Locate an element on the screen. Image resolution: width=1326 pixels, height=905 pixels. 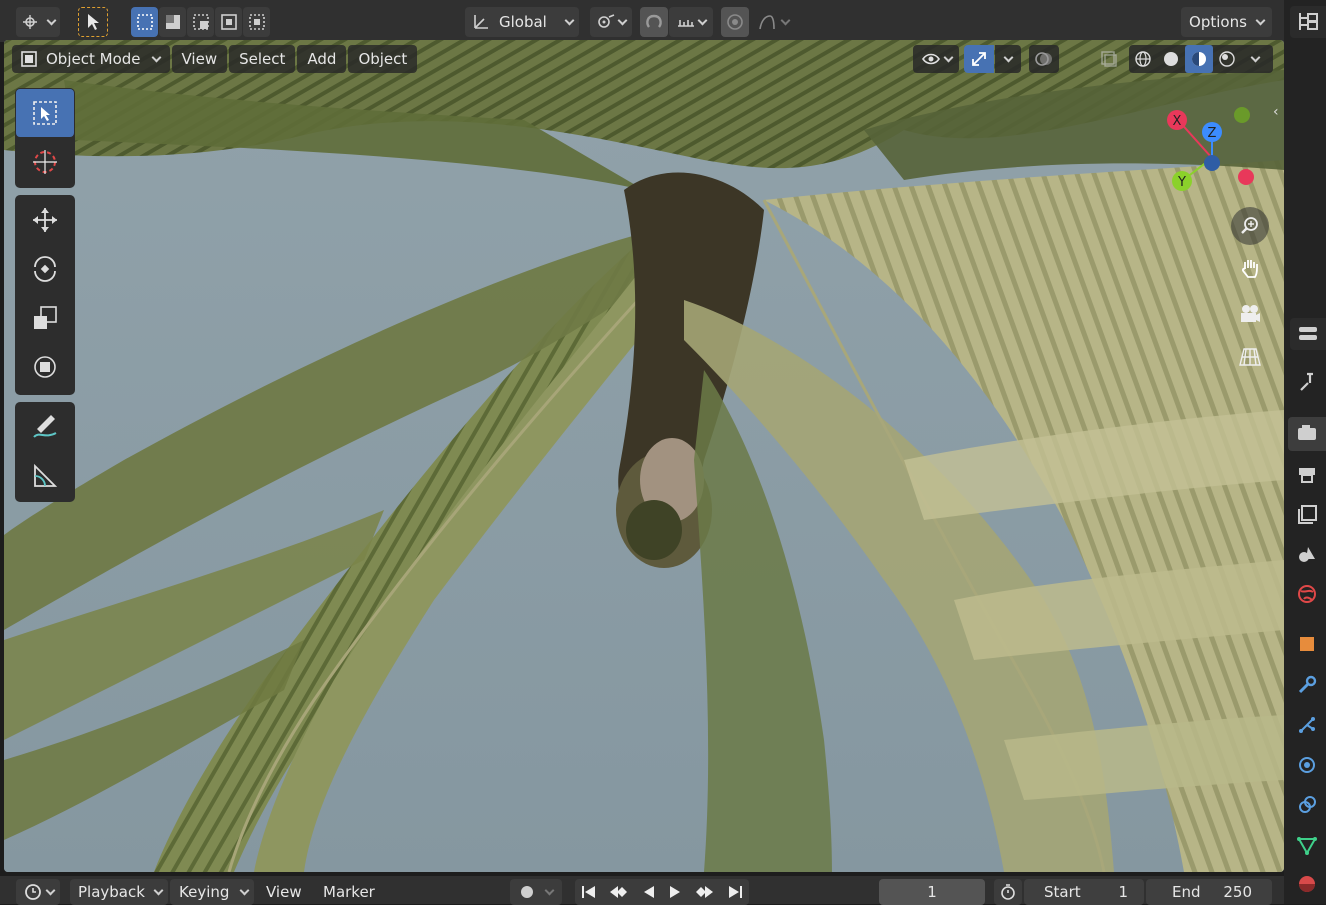
editor-type-menu is located at coordinates (38, 22).